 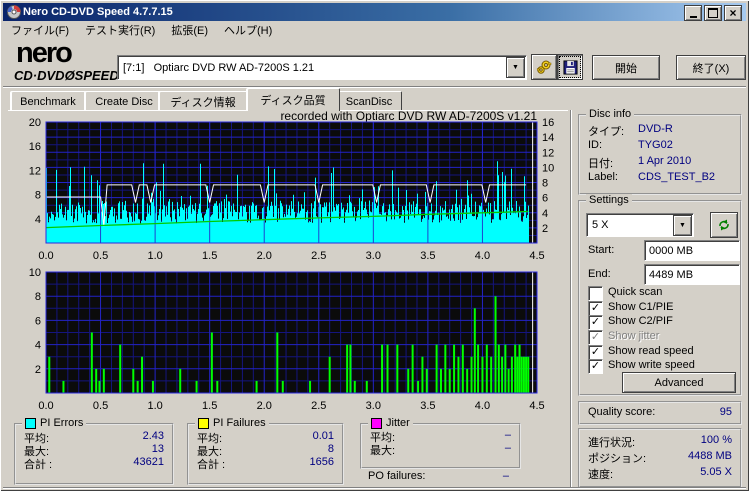 What do you see at coordinates (35, 147) in the screenshot?
I see `svg-text: 16` at bounding box center [35, 147].